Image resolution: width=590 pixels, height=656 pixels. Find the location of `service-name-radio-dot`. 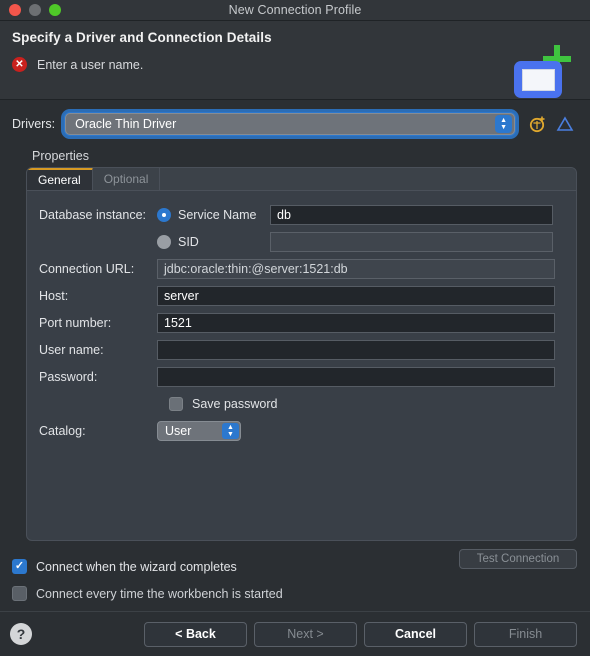

service-name-radio-dot is located at coordinates (164, 214).